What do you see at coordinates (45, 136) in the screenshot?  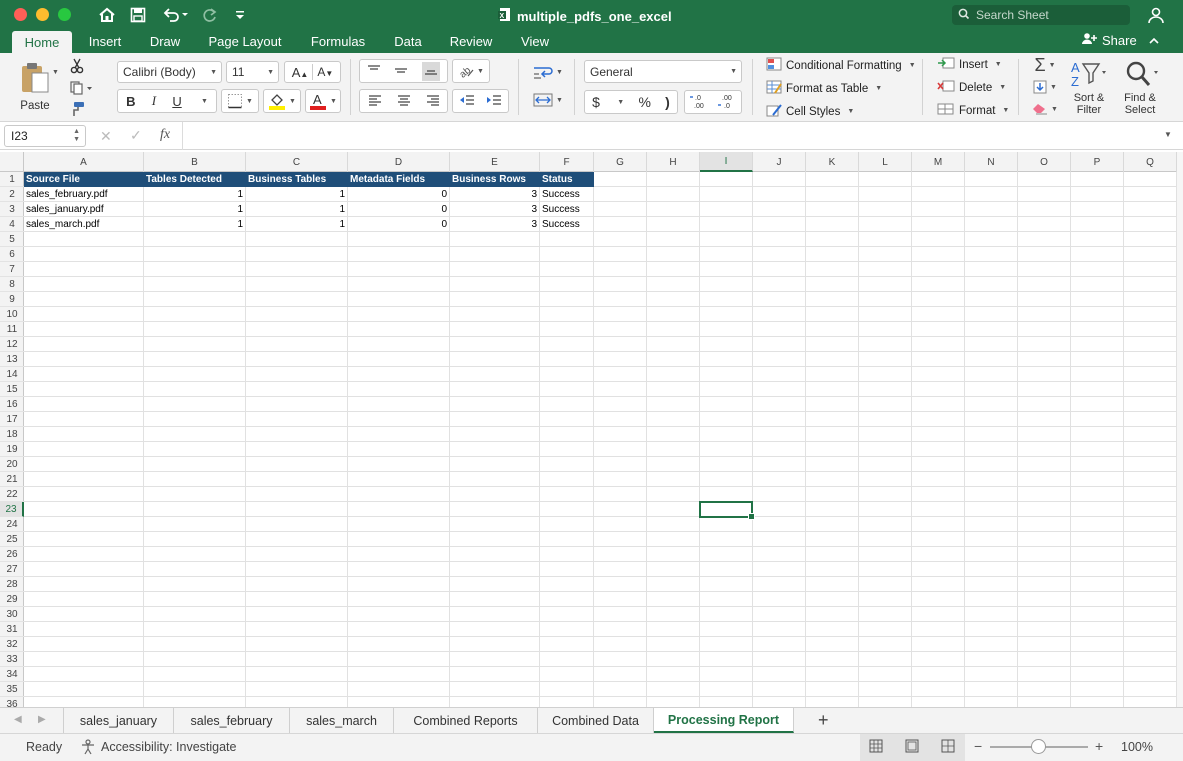 I see `name-box: I23 ▲ ▼` at bounding box center [45, 136].